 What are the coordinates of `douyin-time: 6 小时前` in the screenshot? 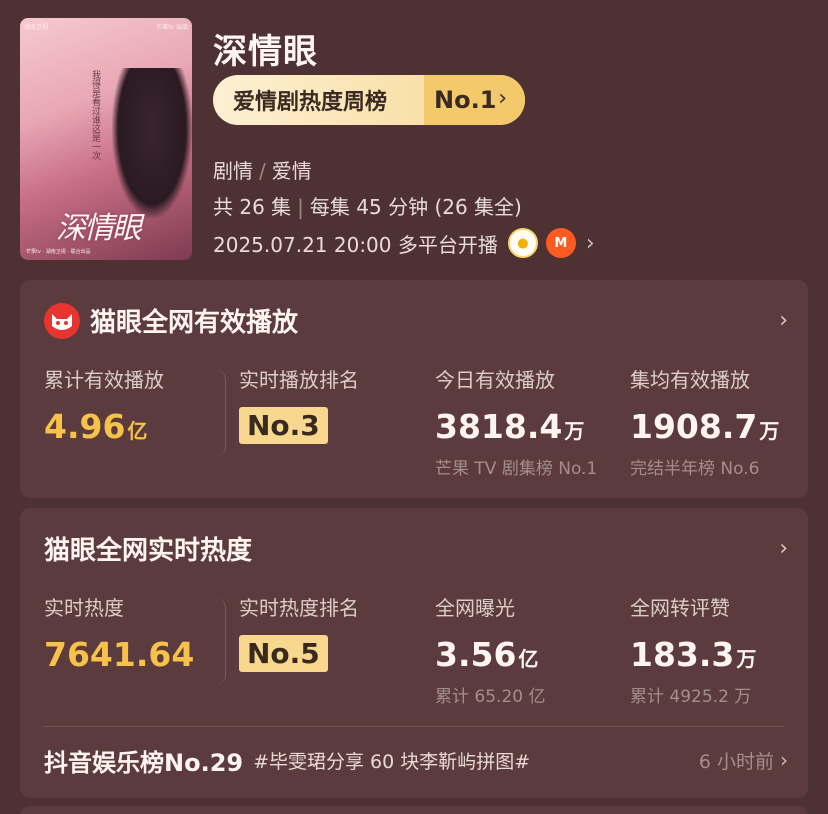 It's located at (736, 761).